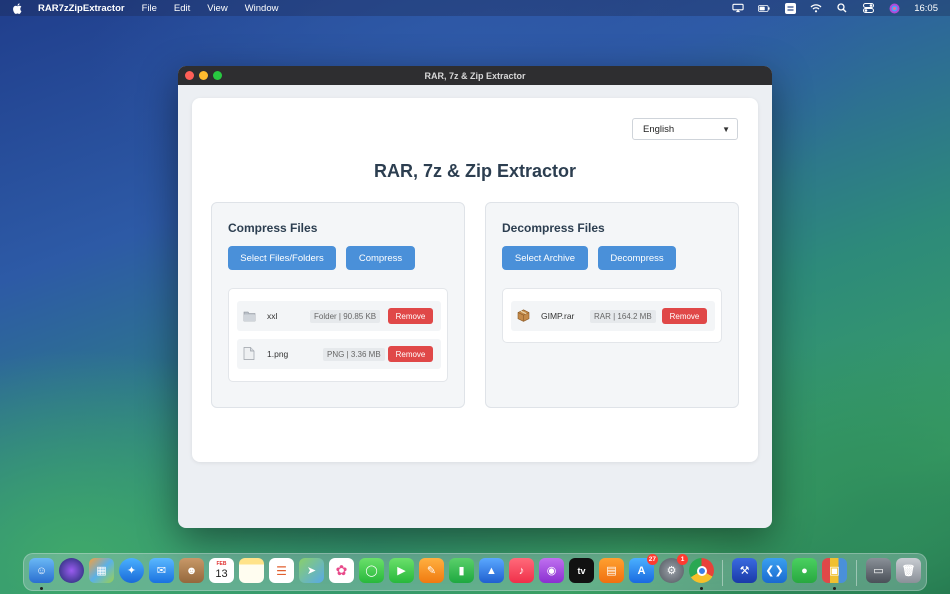  I want to click on window-titlebar: RAR, 7z & Zip Extractor, so click(475, 75).